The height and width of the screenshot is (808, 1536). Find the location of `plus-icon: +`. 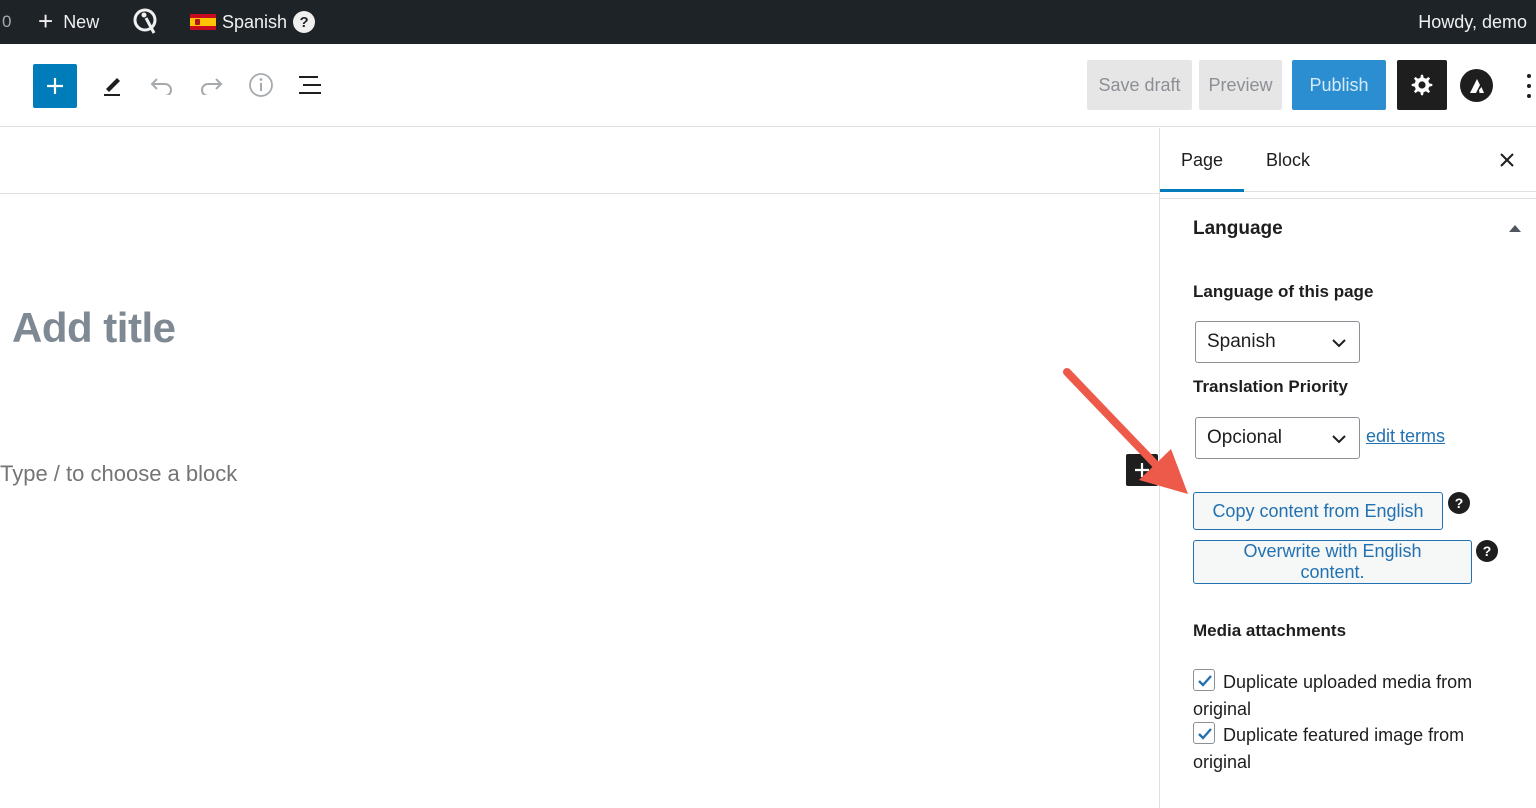

plus-icon: + is located at coordinates (46, 21).